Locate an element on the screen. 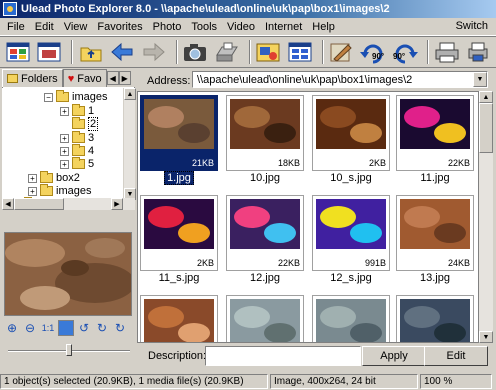 The height and width of the screenshot is (390, 496). tab-scroll-left: ◀ is located at coordinates (112, 78).